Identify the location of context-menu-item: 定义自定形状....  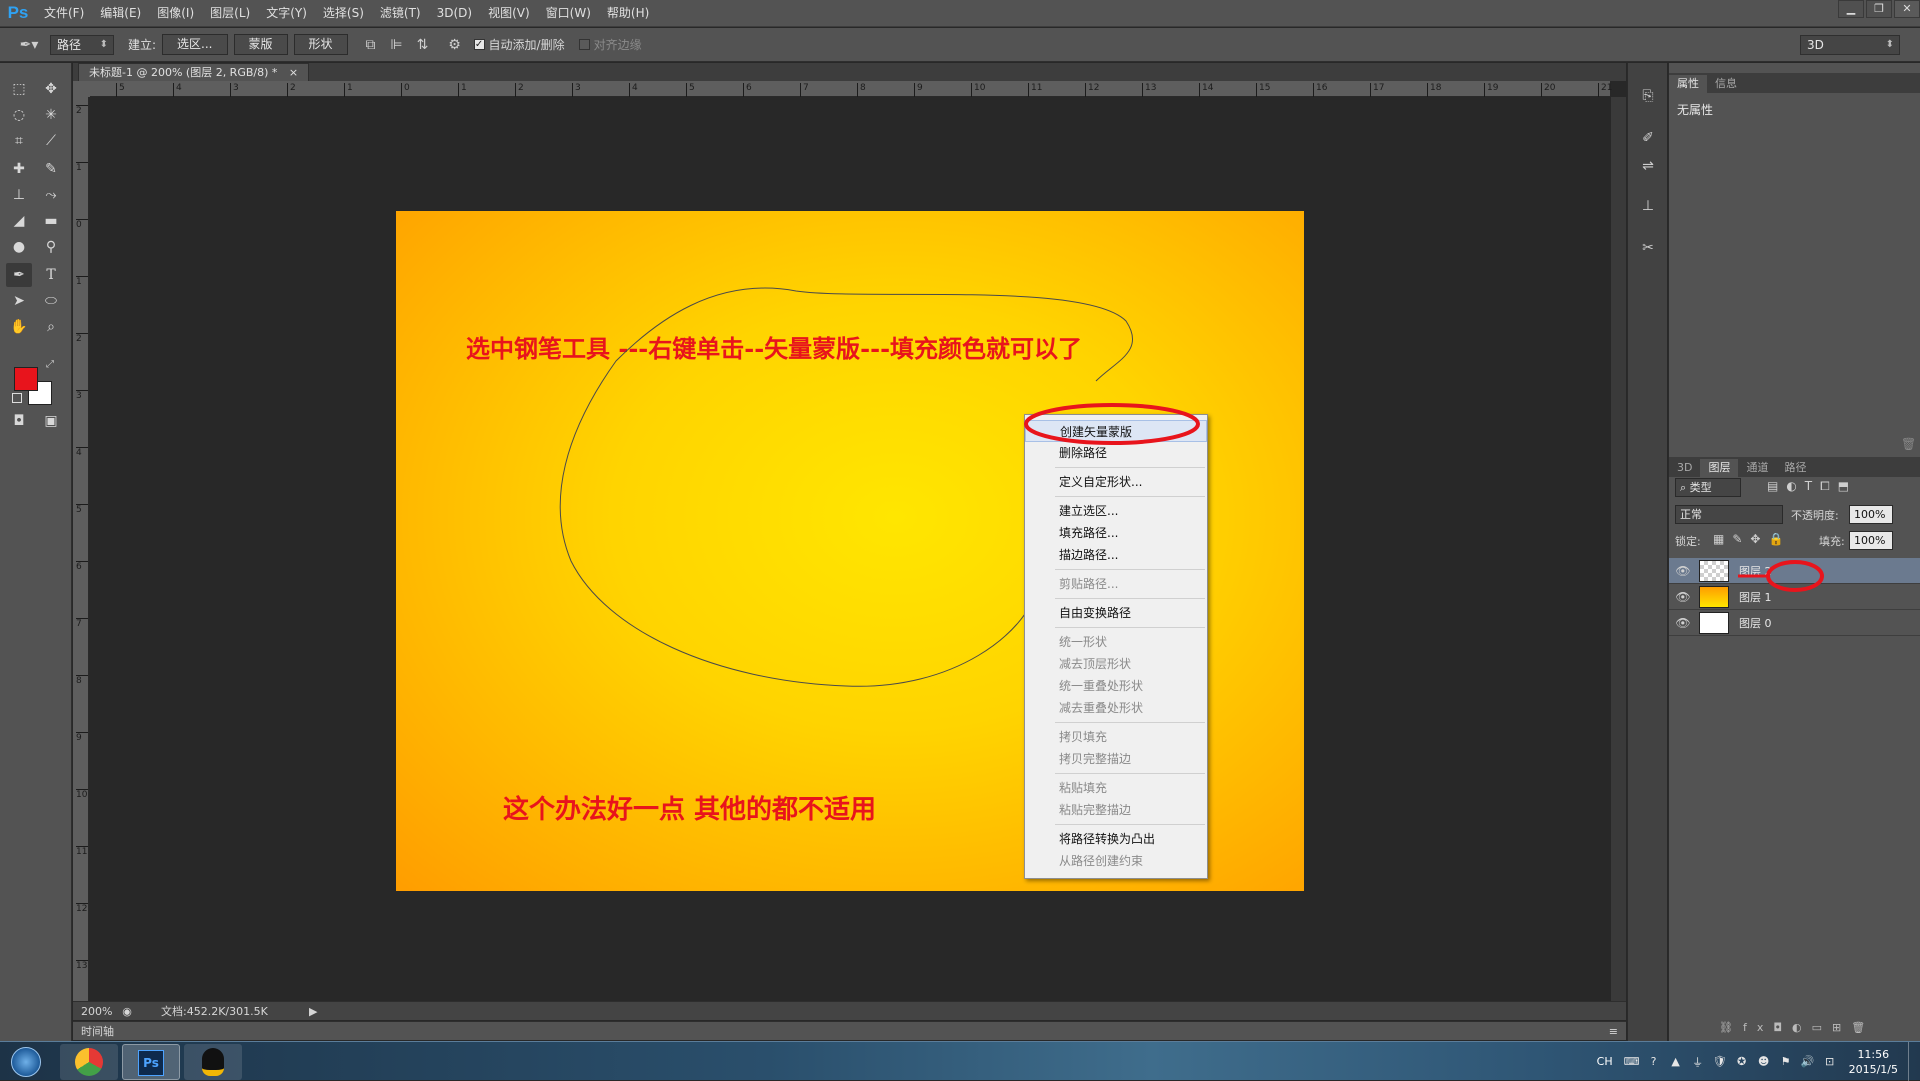
(1116, 482).